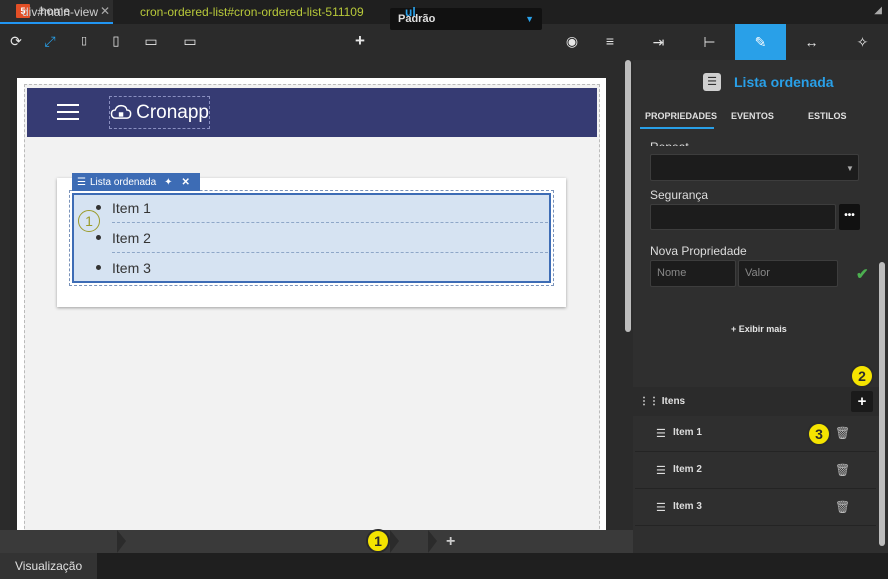 Image resolution: width=888 pixels, height=579 pixels. I want to click on item-label: Item 1, so click(687, 432).